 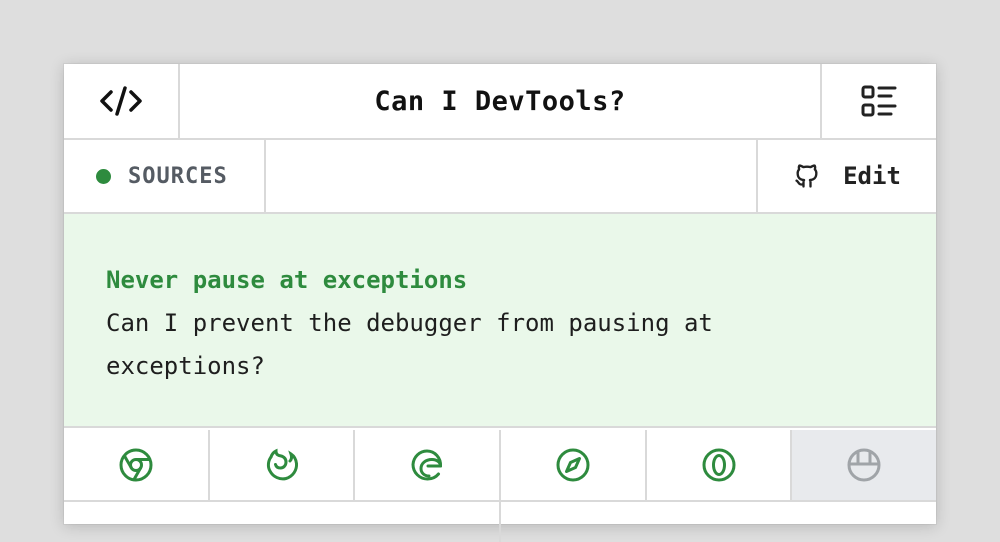 I want to click on header: Can I DevTools?, so click(x=500, y=102).